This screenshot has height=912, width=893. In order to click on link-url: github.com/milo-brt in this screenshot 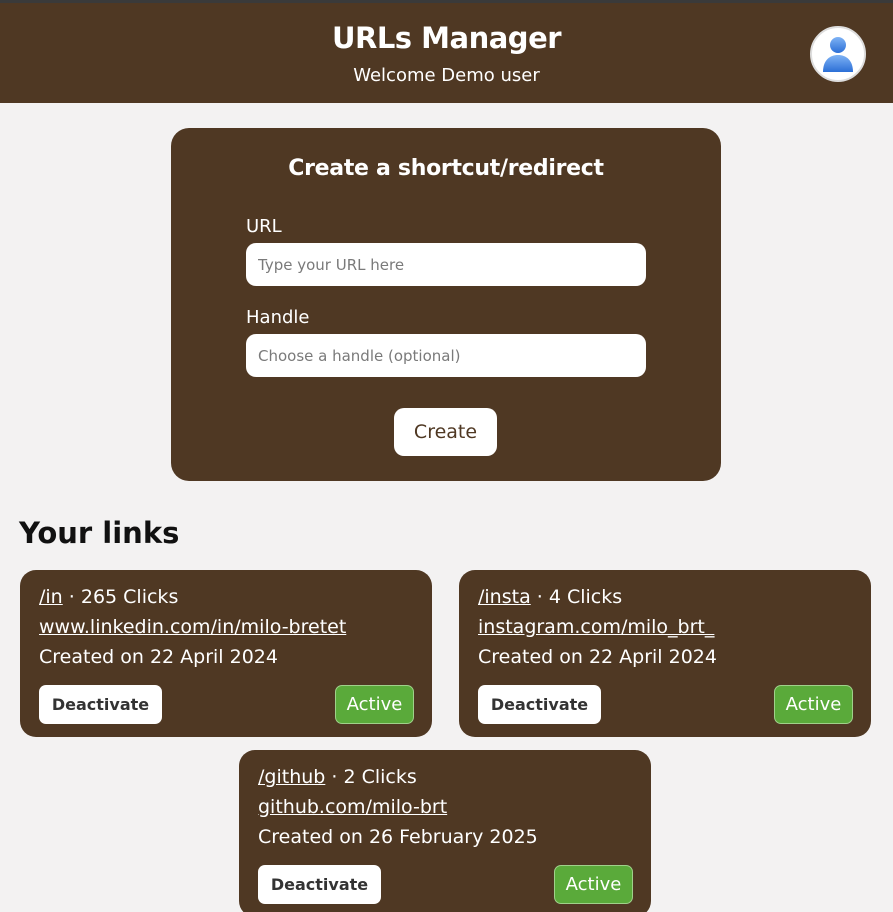, I will do `click(352, 807)`.